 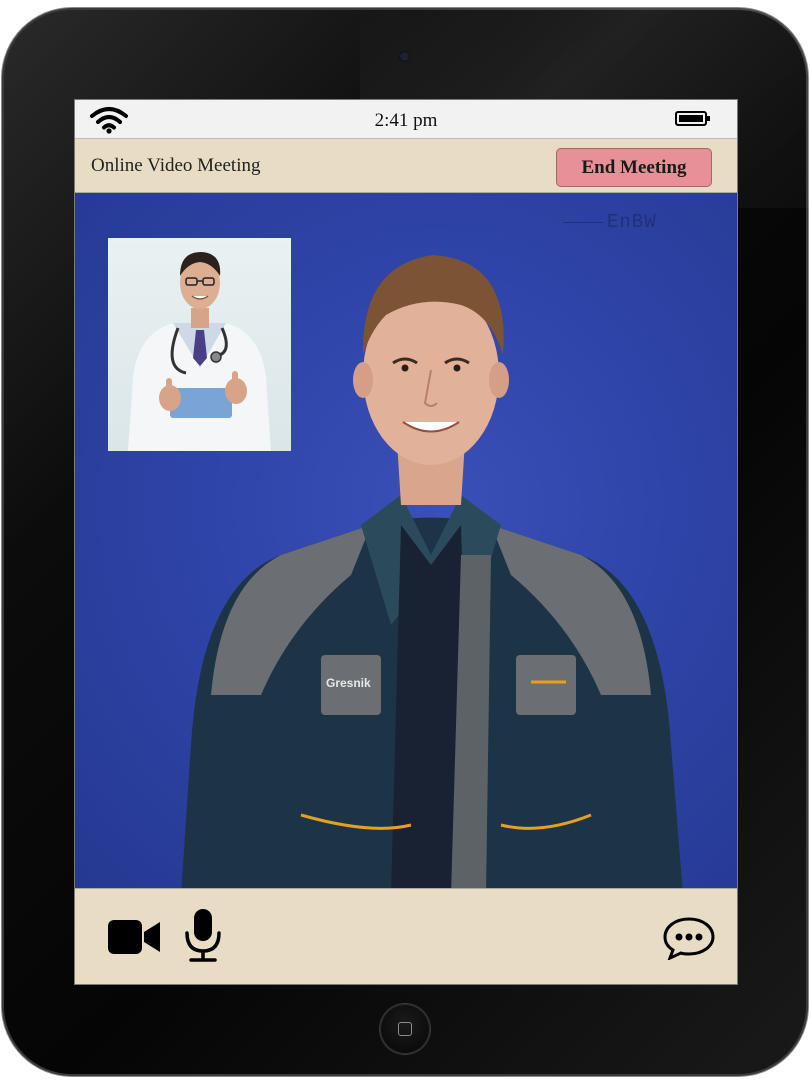 What do you see at coordinates (406, 936) in the screenshot?
I see `controls-bar` at bounding box center [406, 936].